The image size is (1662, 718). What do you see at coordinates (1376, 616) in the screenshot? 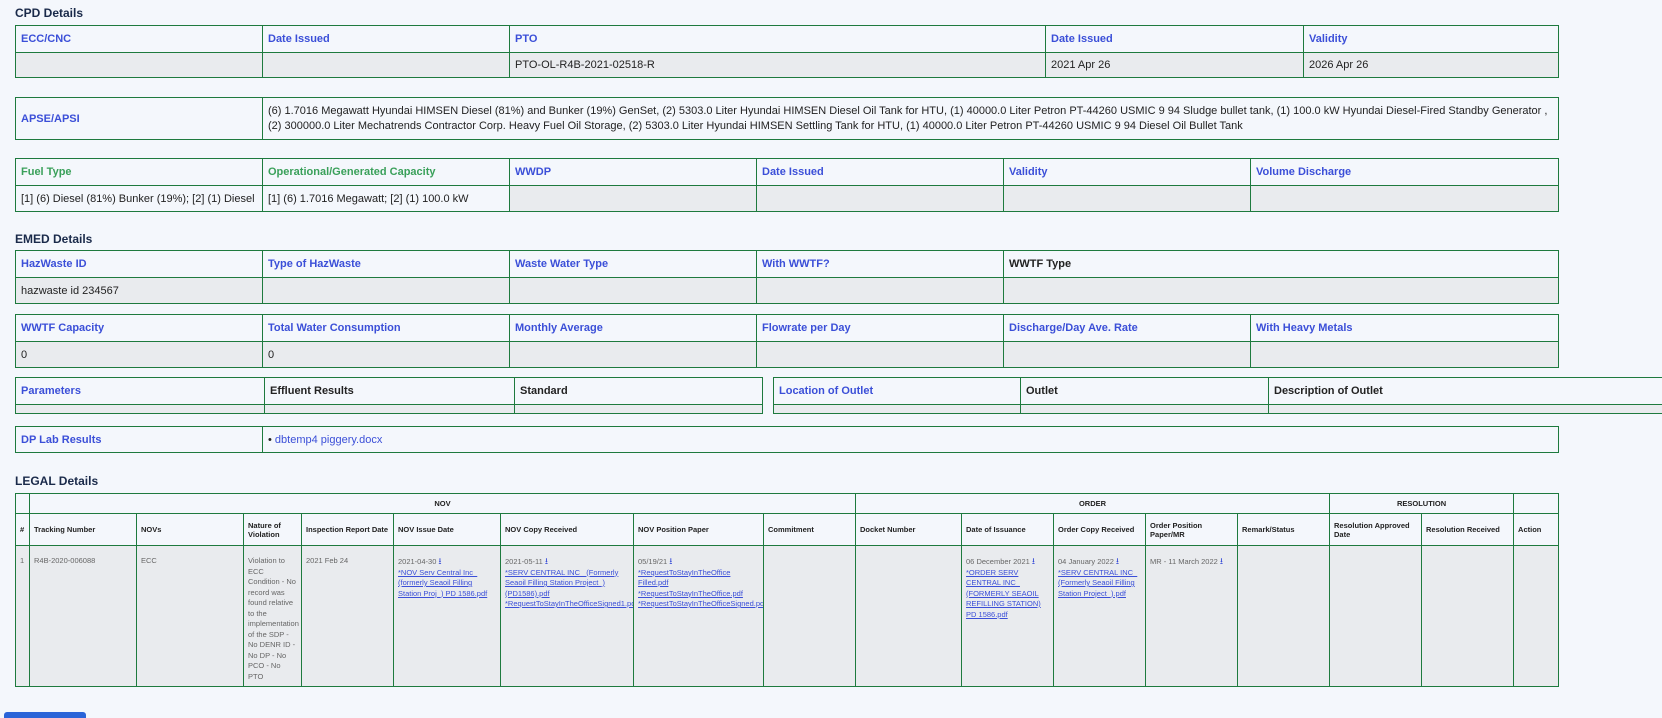
I see `resolution-date-value` at bounding box center [1376, 616].